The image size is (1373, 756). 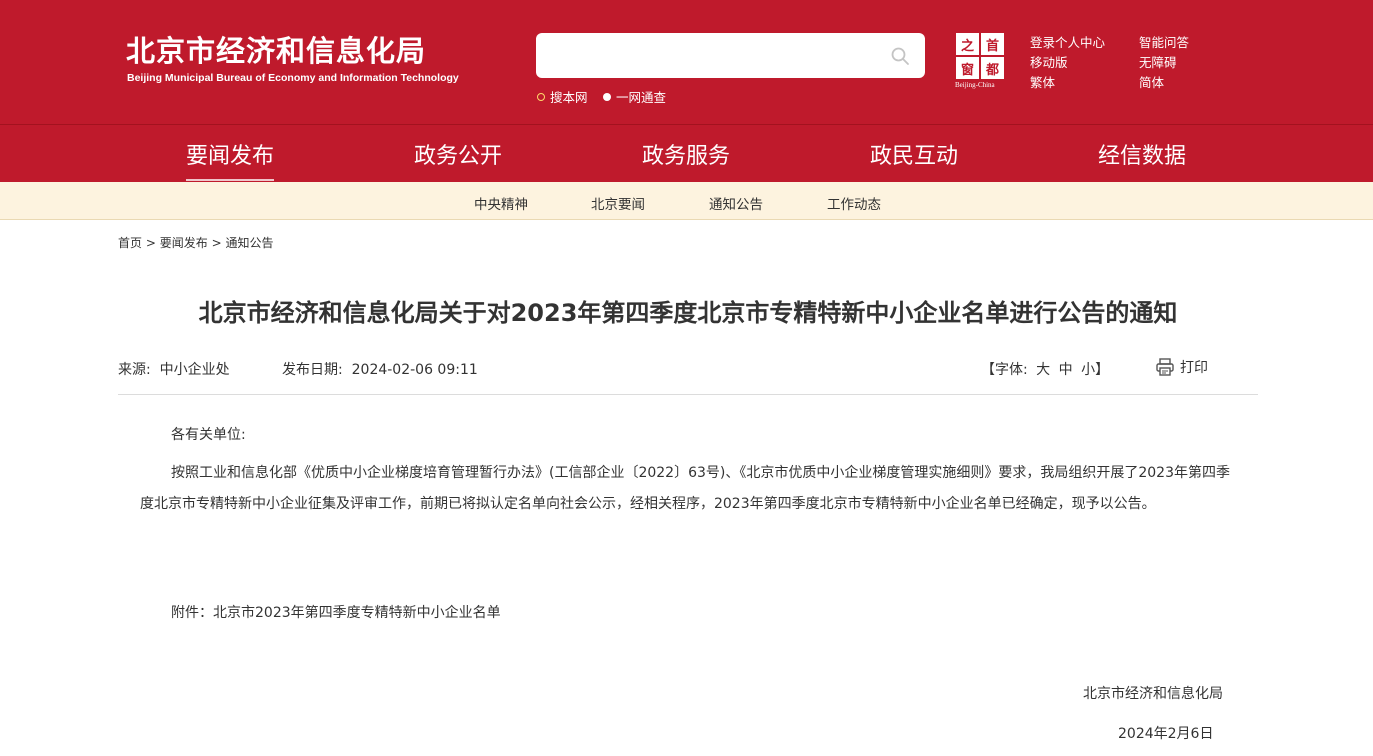 I want to click on article-attachment: 附件：北京市2023年第四季度专精特新中小企业名单, so click(x=336, y=613).